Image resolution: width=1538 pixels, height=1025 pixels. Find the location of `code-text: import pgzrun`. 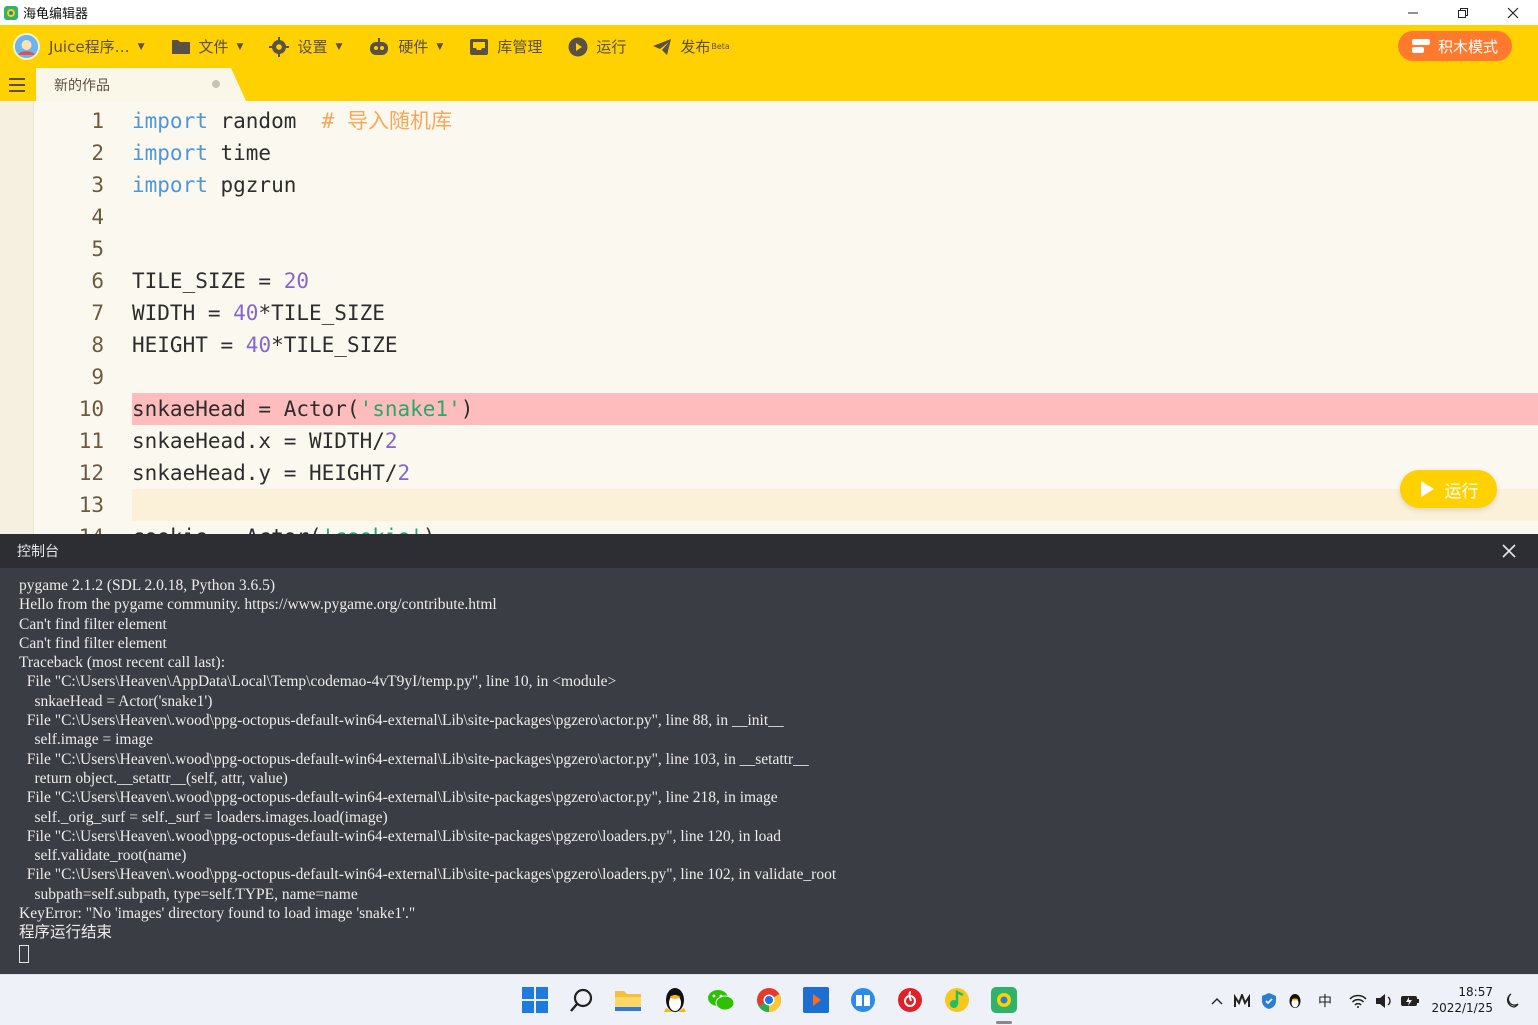

code-text: import pgzrun is located at coordinates (214, 185).